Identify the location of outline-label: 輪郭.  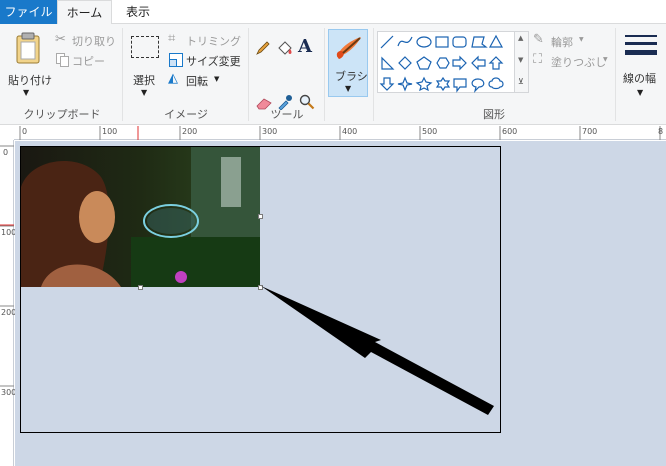
(562, 42).